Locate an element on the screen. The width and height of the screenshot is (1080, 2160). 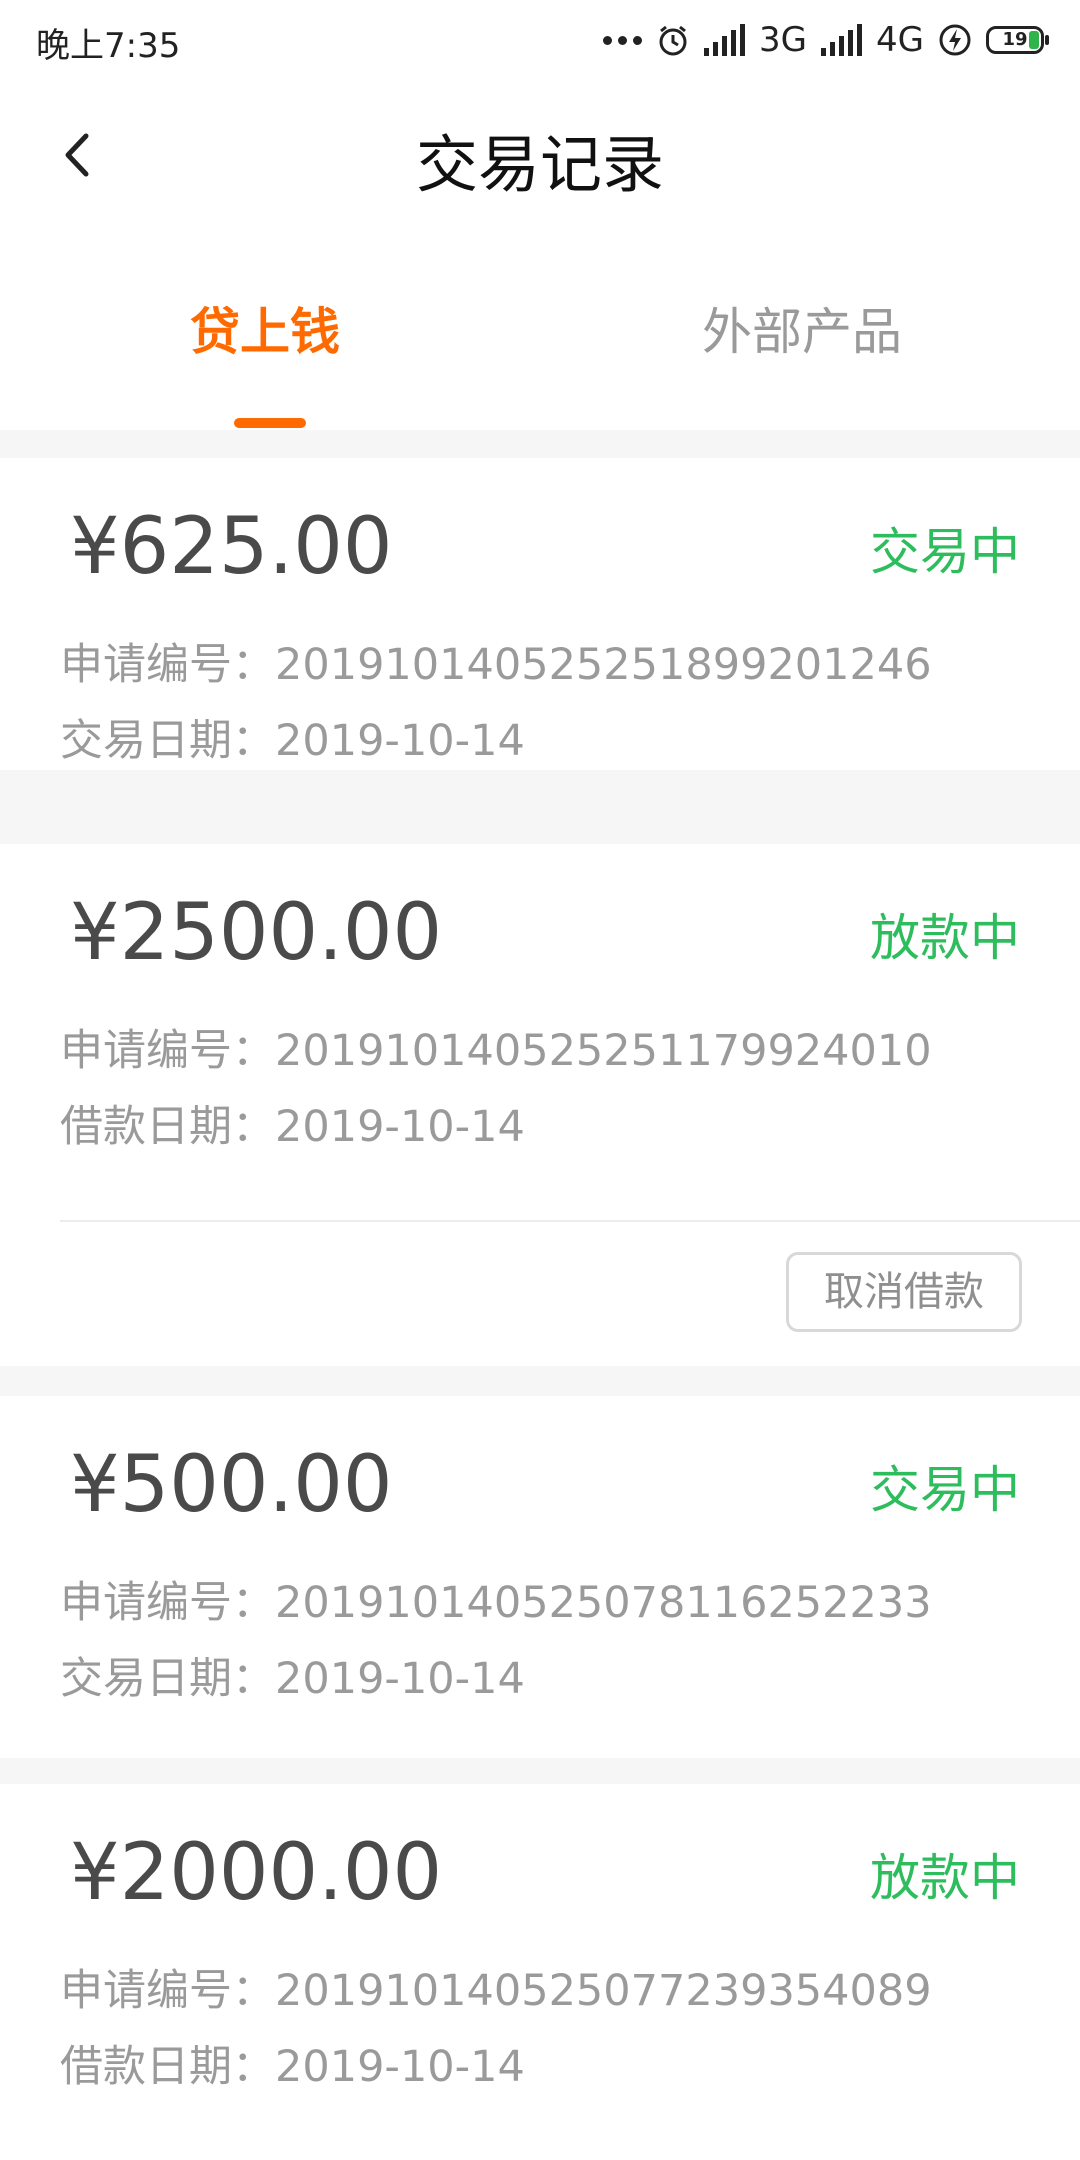
status-bar: 晚上7:35 3G 4G 19 is located at coordinates (540, 40).